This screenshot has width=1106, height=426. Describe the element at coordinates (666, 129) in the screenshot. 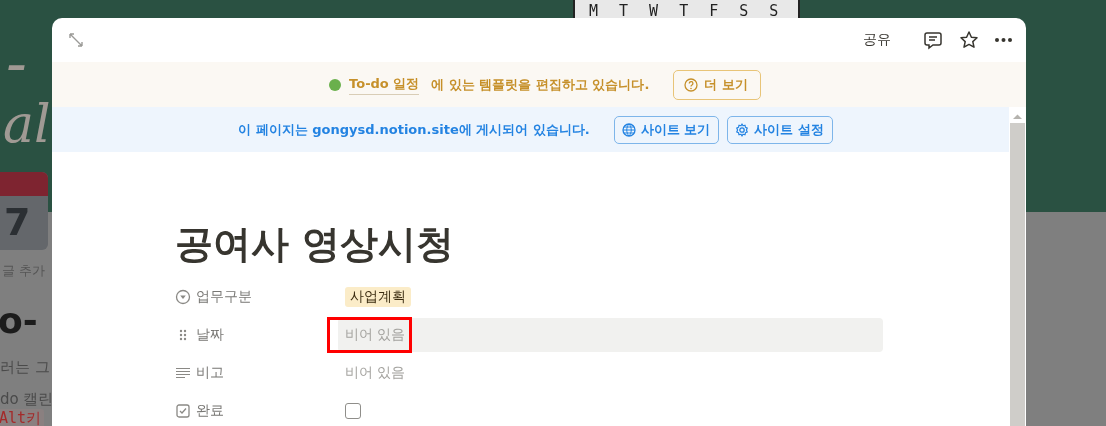

I see `view-site-button: 사이트 보기` at that location.